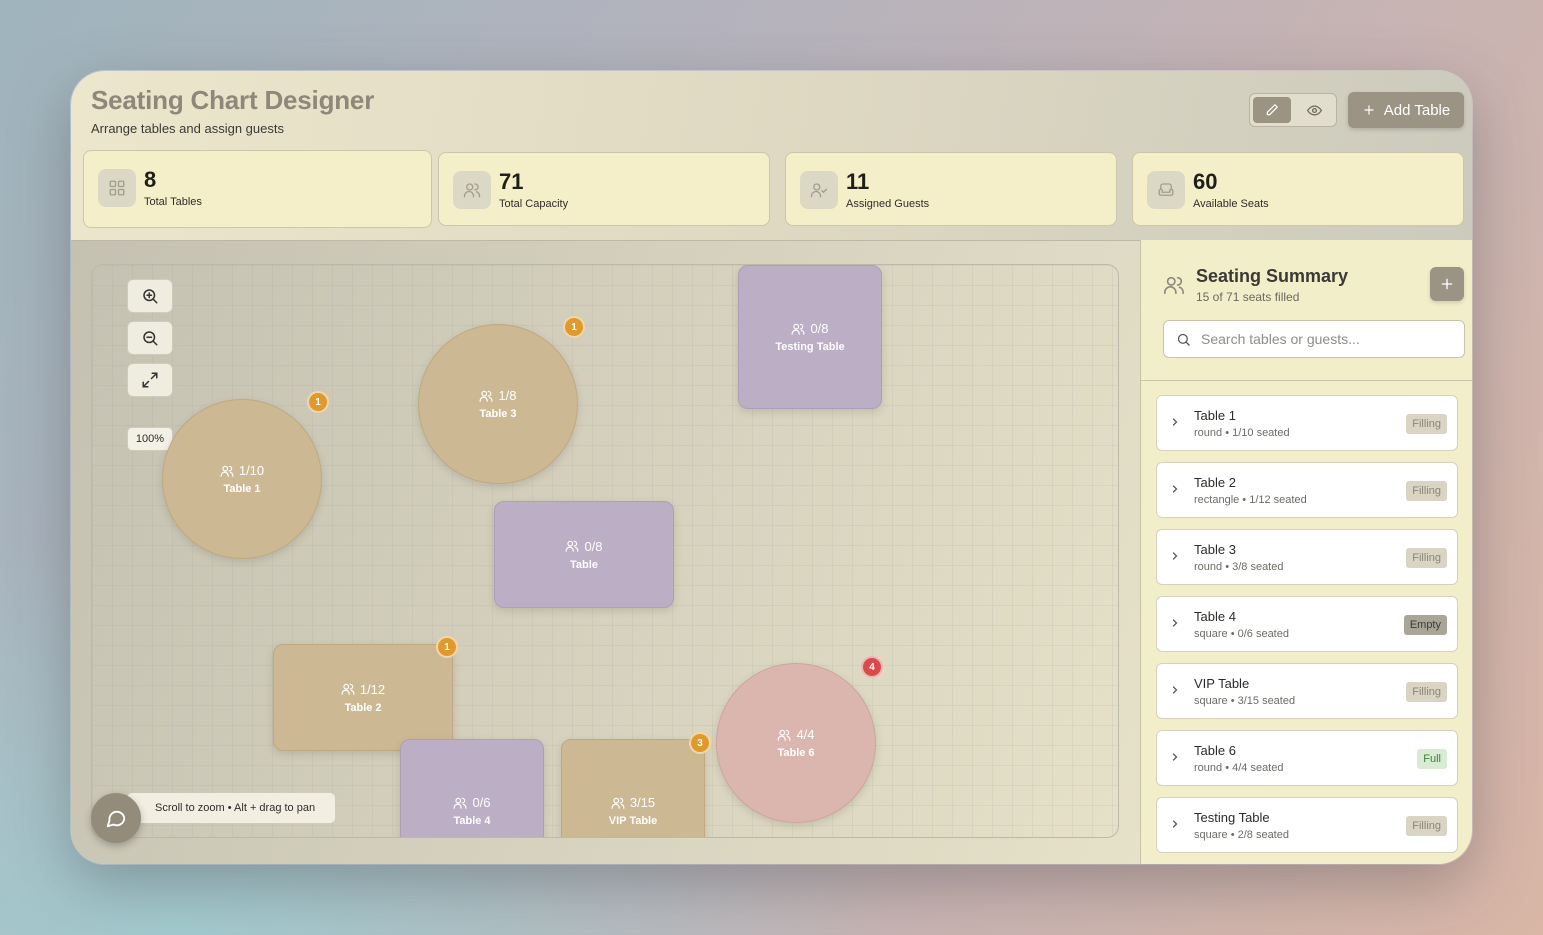 The width and height of the screenshot is (1543, 935). Describe the element at coordinates (150, 439) in the screenshot. I see `zoom-level: 100%` at that location.